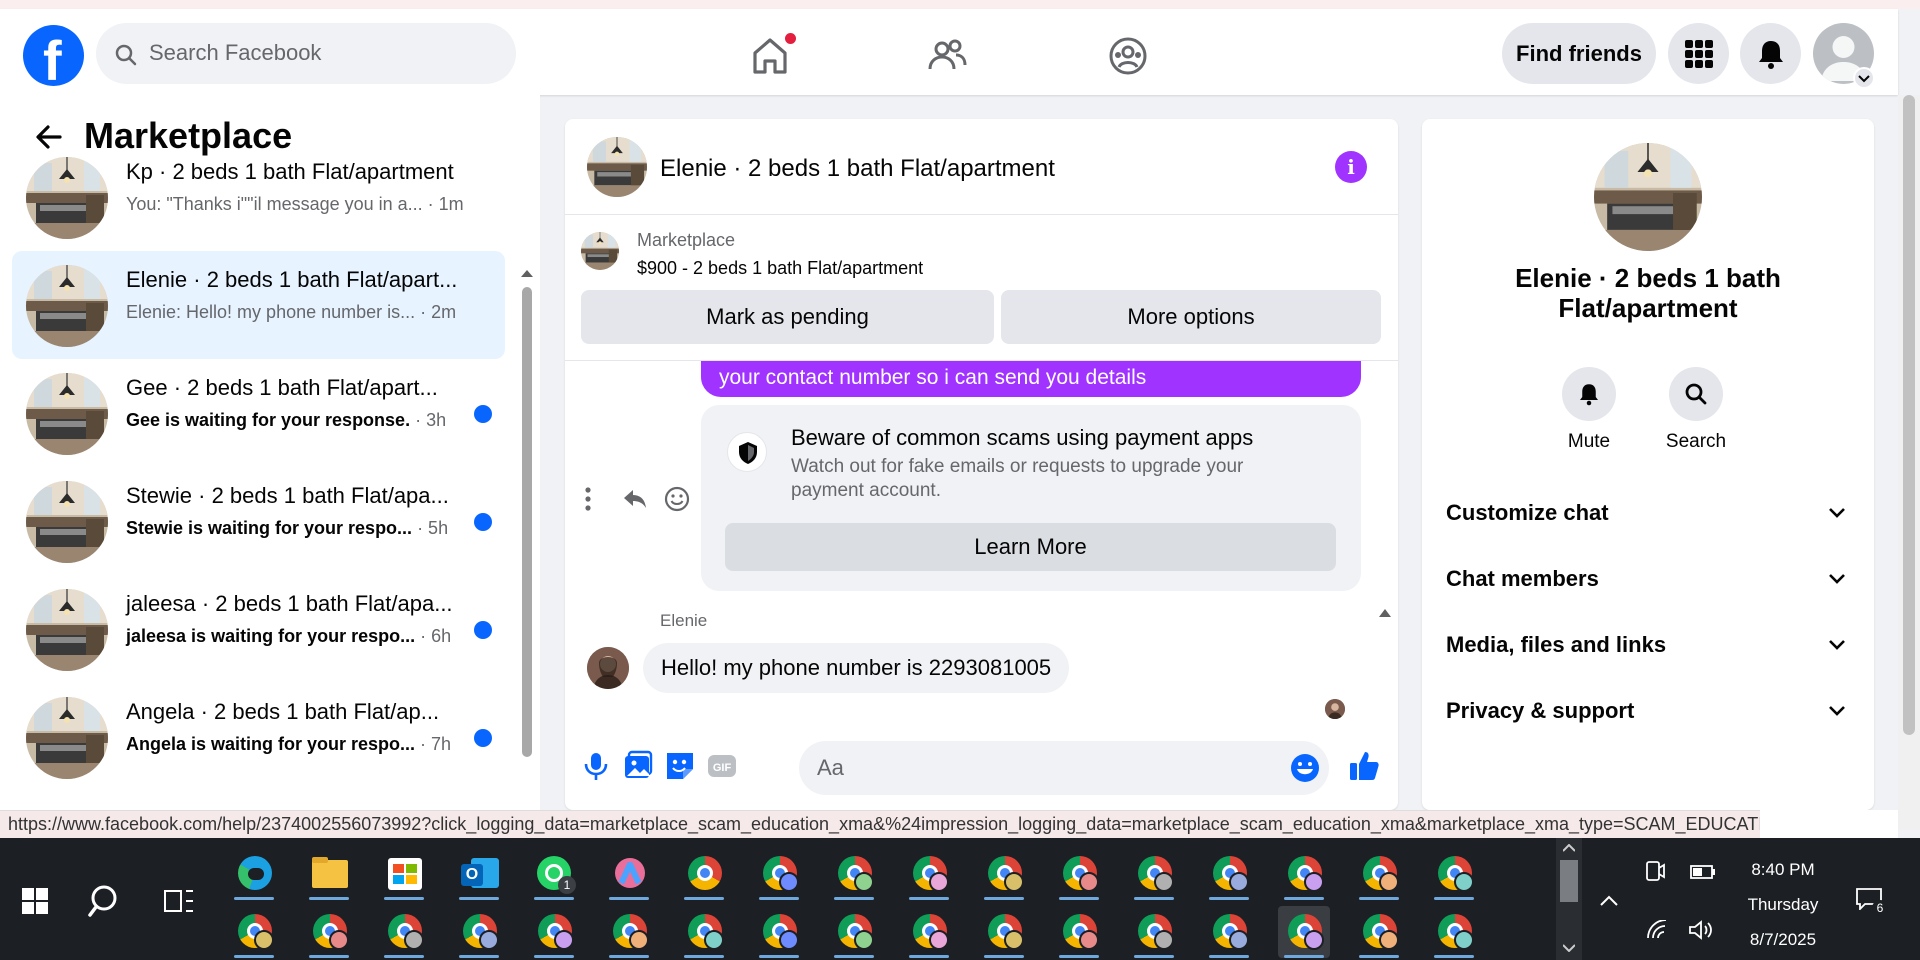 The height and width of the screenshot is (960, 1920). Describe the element at coordinates (35, 901) in the screenshot. I see `windows-start-icon` at that location.